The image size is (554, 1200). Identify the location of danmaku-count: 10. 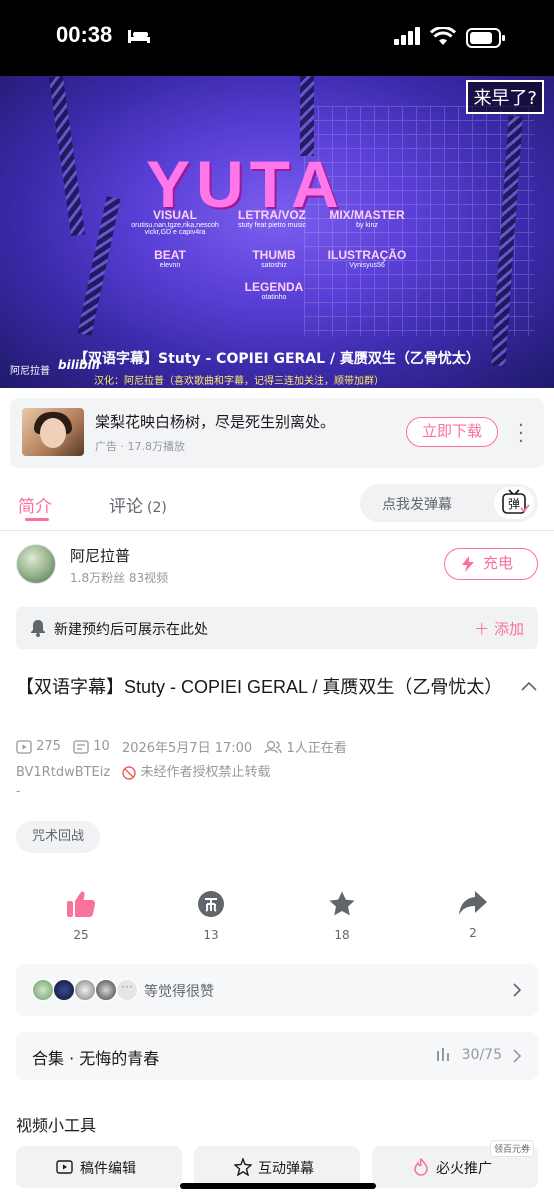
(101, 746).